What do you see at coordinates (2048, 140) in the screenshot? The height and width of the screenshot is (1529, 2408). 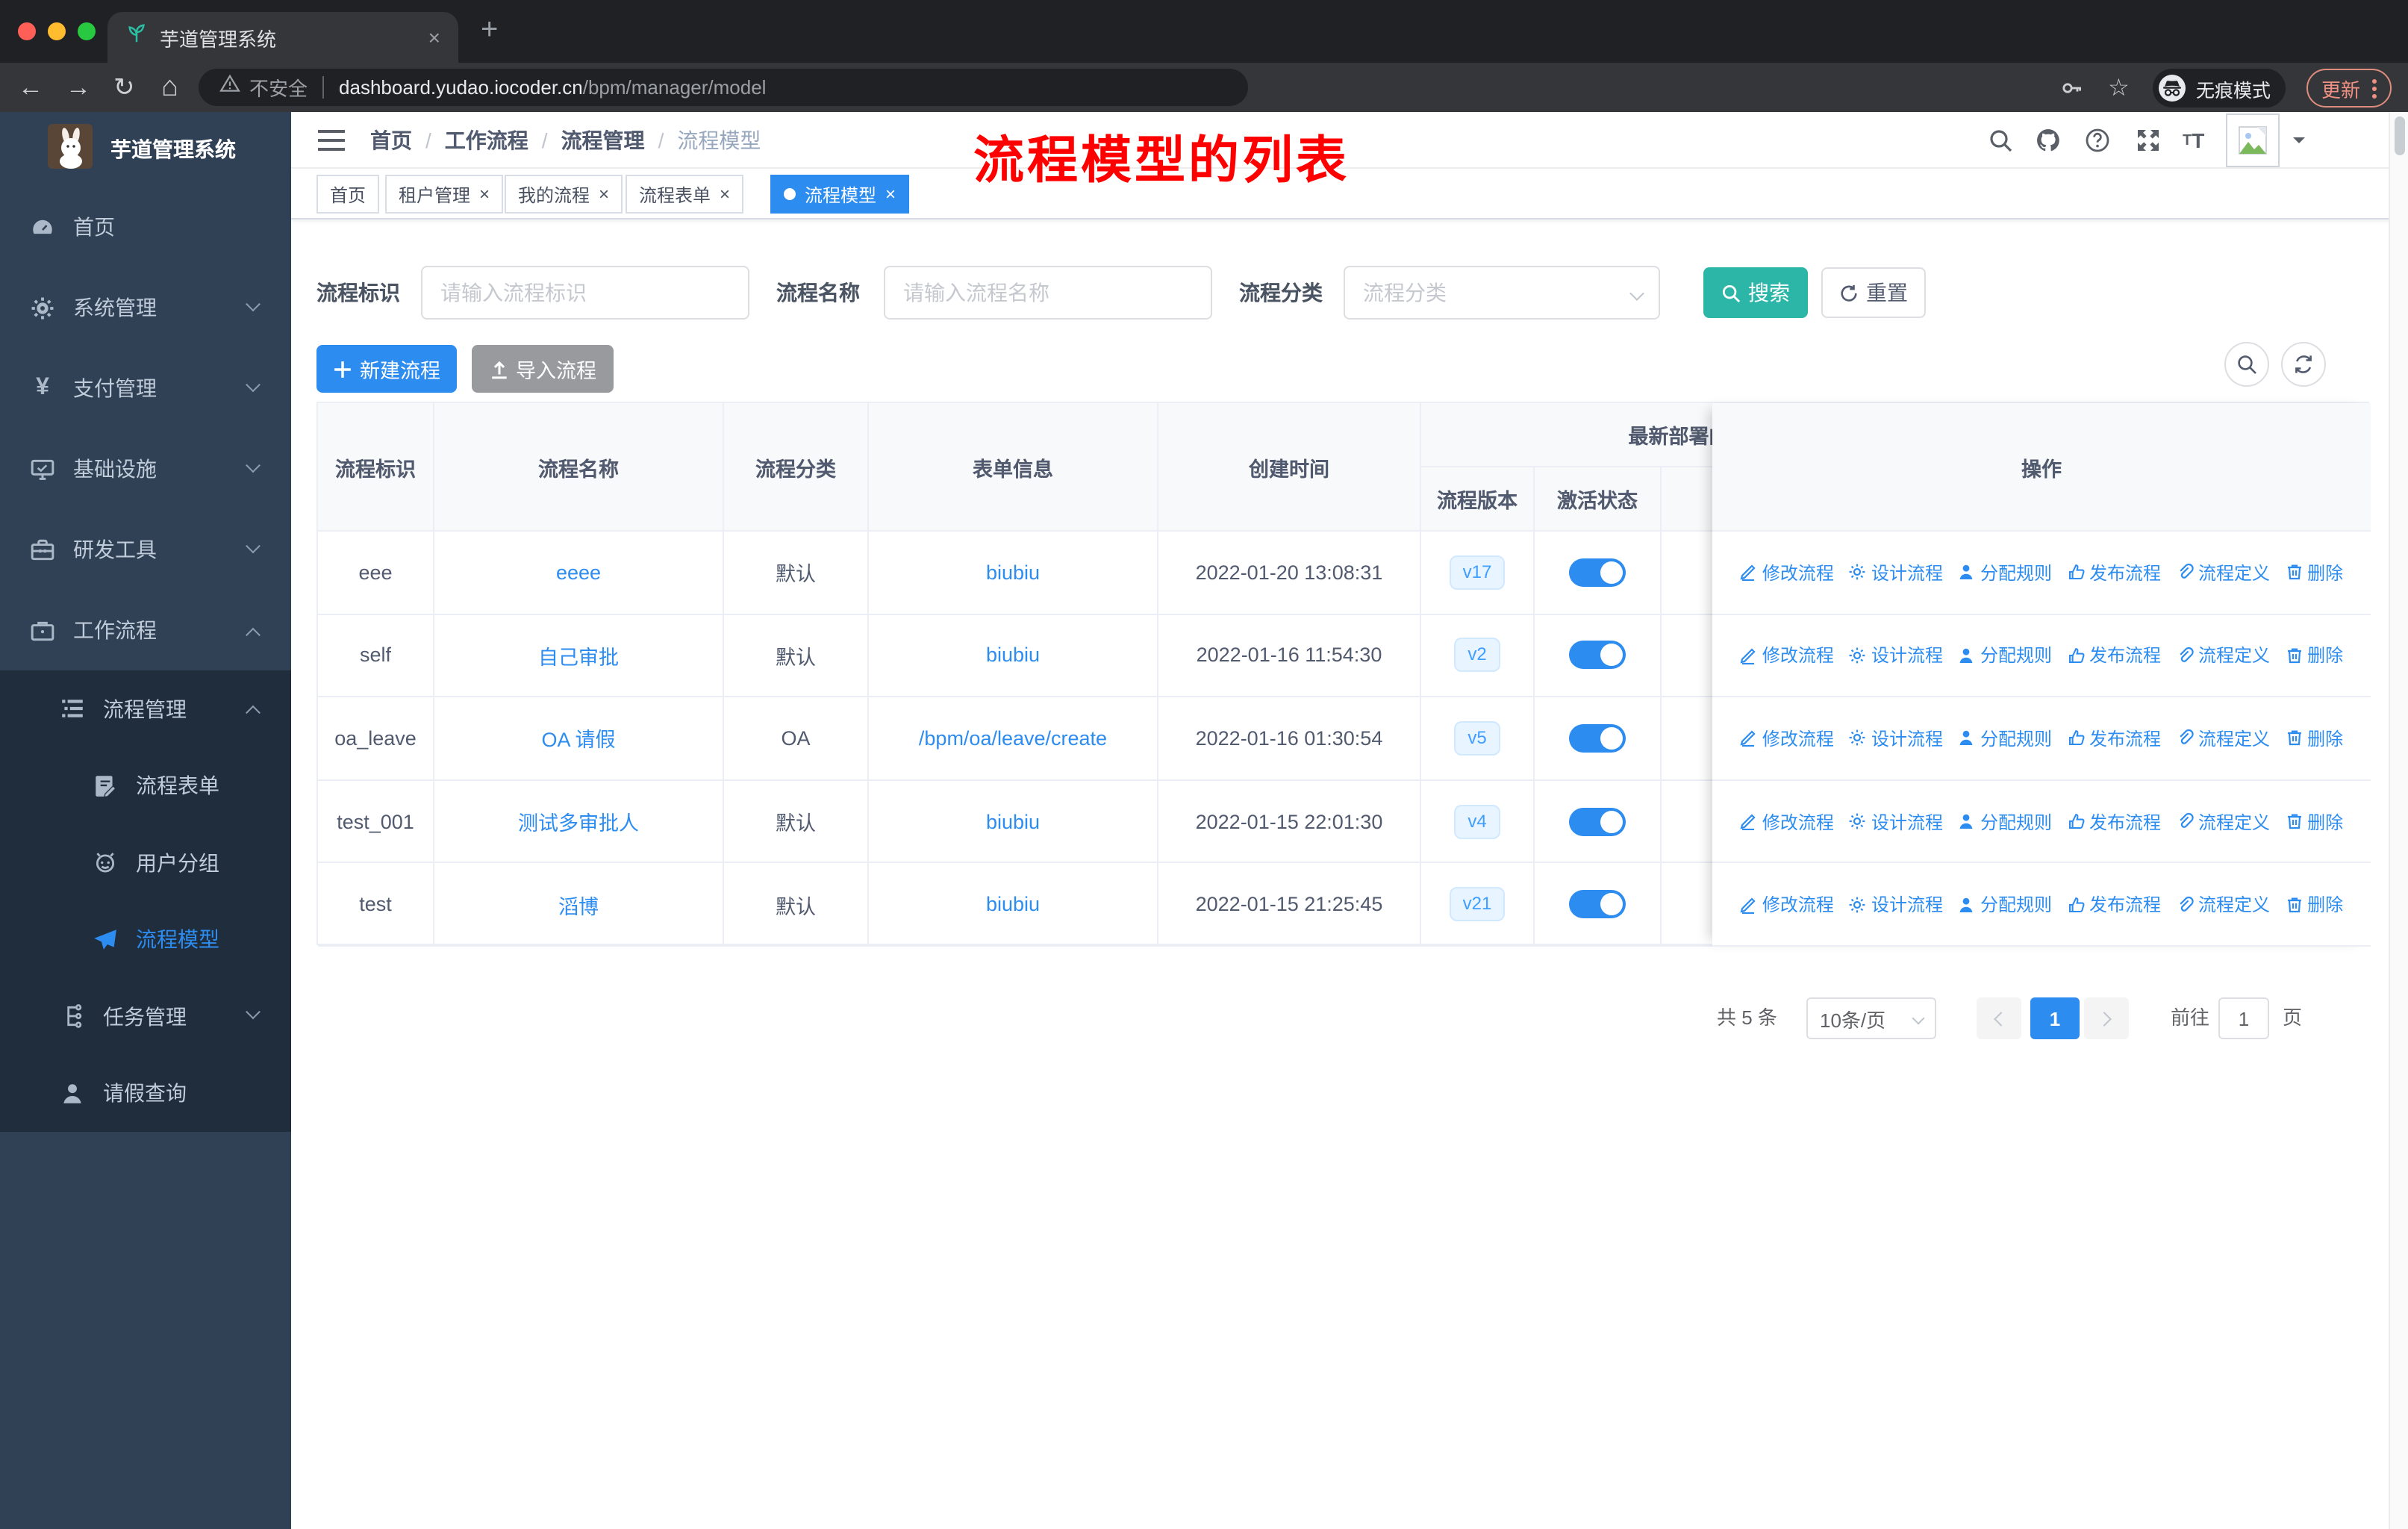 I see `github-icon` at bounding box center [2048, 140].